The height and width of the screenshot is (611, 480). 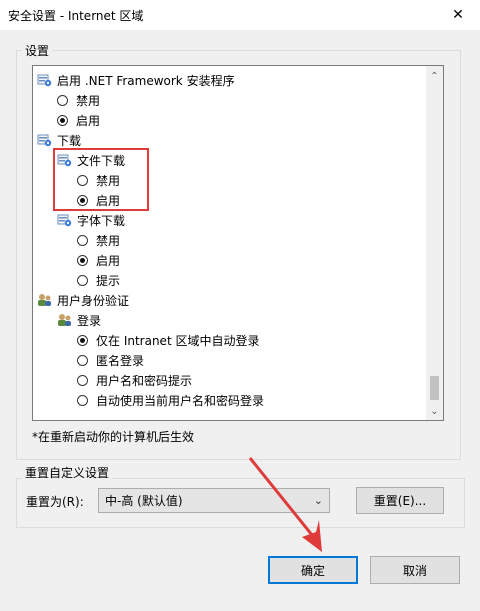 What do you see at coordinates (67, 472) in the screenshot?
I see `reset-group-label: 重置自定义设置` at bounding box center [67, 472].